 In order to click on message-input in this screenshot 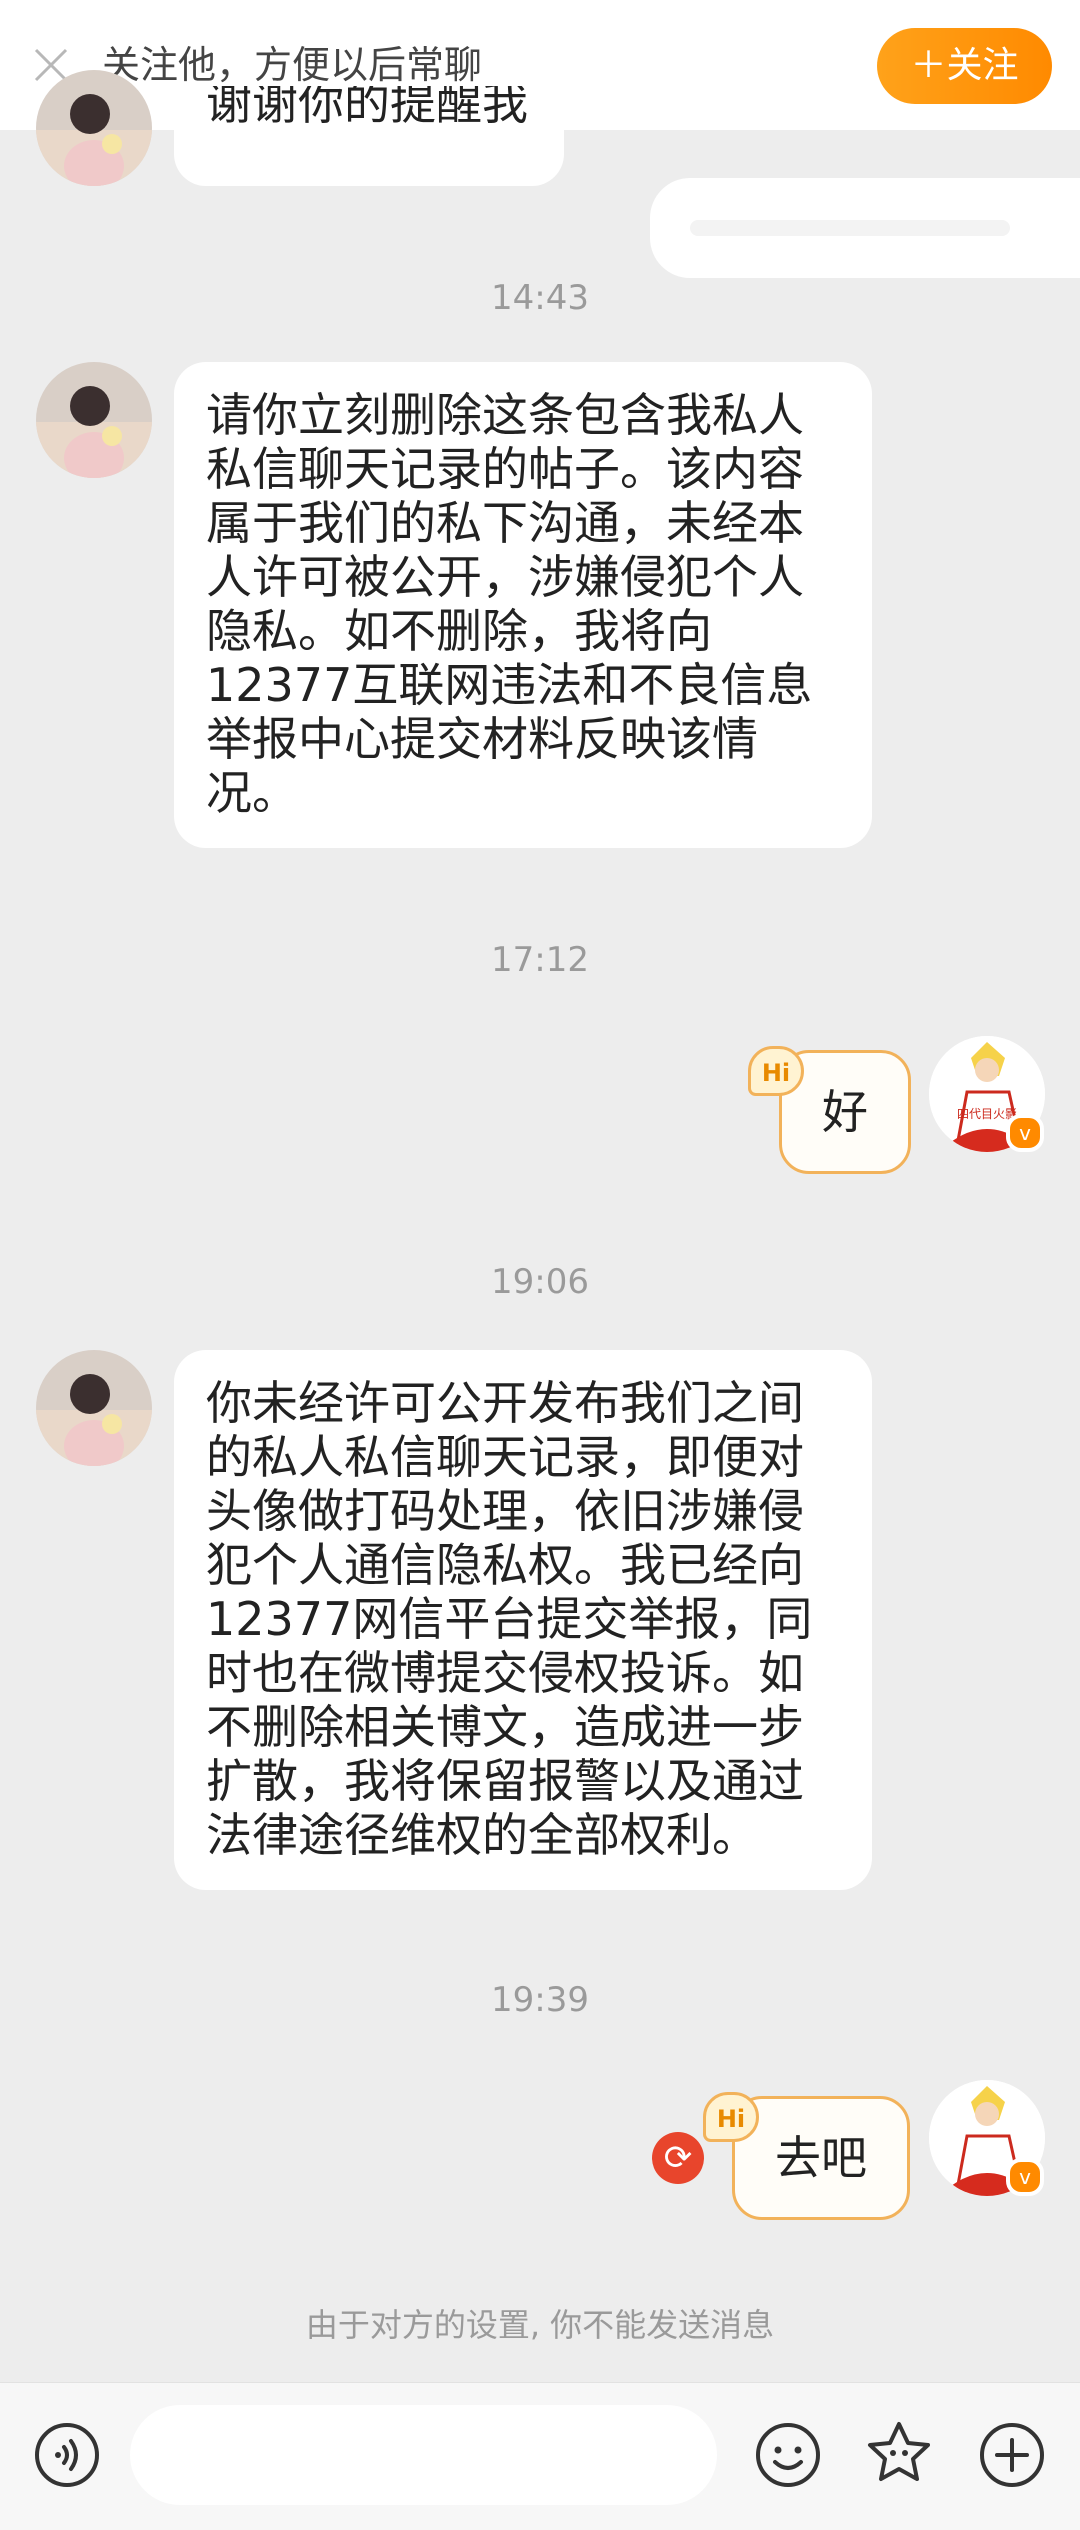, I will do `click(423, 2455)`.